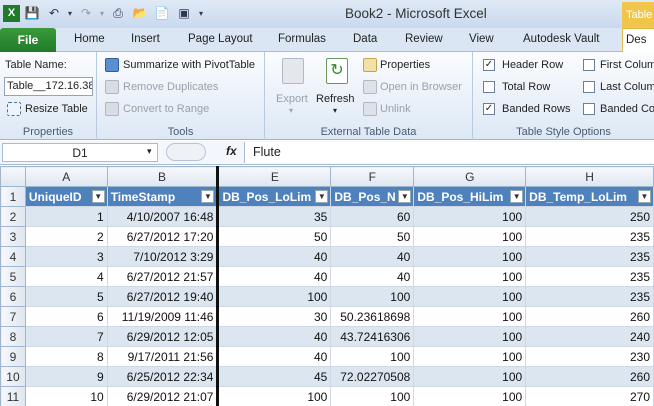 This screenshot has width=654, height=406. Describe the element at coordinates (424, 39) in the screenshot. I see `tab-review: Review` at that location.